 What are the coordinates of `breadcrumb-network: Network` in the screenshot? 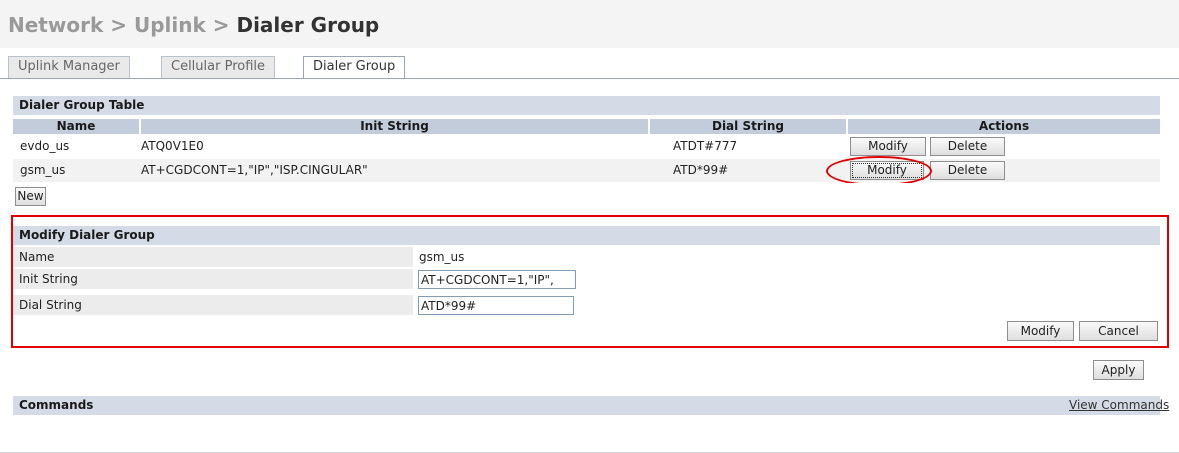 It's located at (55, 25).